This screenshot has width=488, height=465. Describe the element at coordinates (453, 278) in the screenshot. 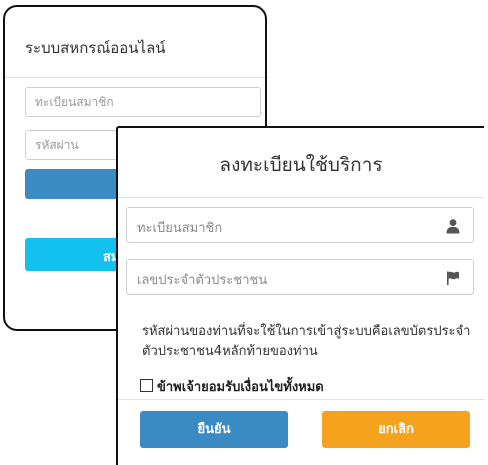

I see `flag-icon` at that location.